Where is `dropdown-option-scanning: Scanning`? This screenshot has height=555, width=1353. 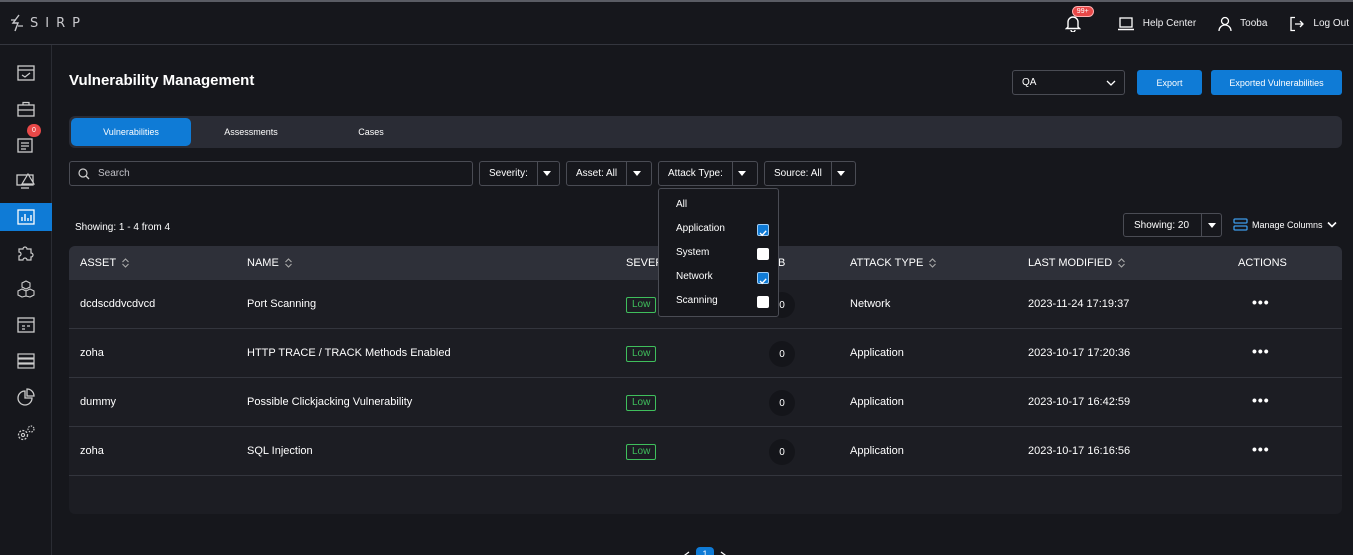 dropdown-option-scanning: Scanning is located at coordinates (697, 300).